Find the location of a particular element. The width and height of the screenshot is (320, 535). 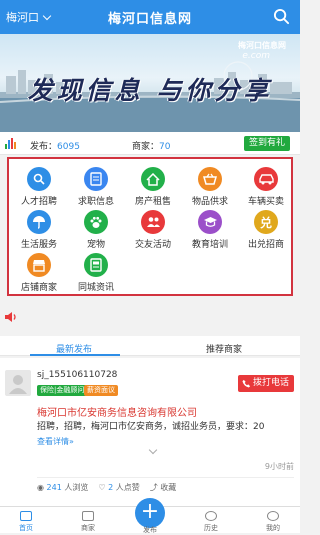

person-icon is located at coordinates (39, 179).